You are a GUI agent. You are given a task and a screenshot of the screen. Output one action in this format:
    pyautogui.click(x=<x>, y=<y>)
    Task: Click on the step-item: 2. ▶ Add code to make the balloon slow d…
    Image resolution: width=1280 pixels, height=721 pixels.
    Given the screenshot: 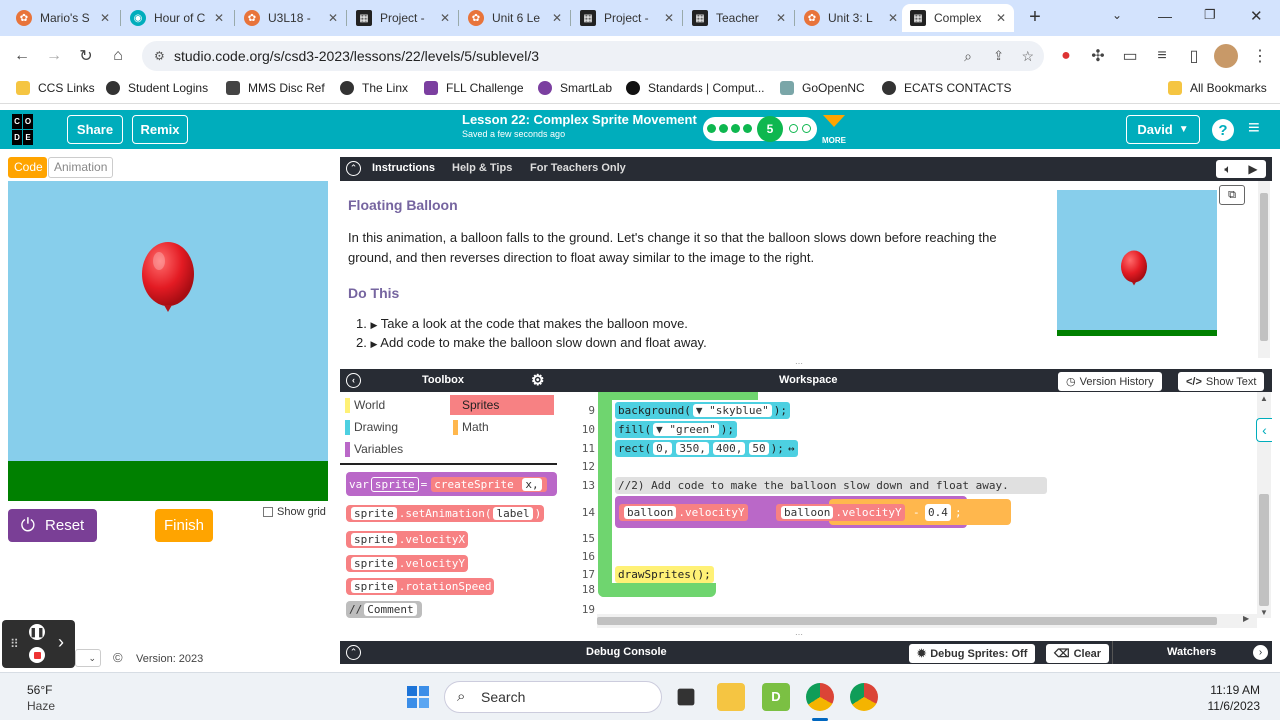 What is the action you would take?
    pyautogui.click(x=531, y=343)
    